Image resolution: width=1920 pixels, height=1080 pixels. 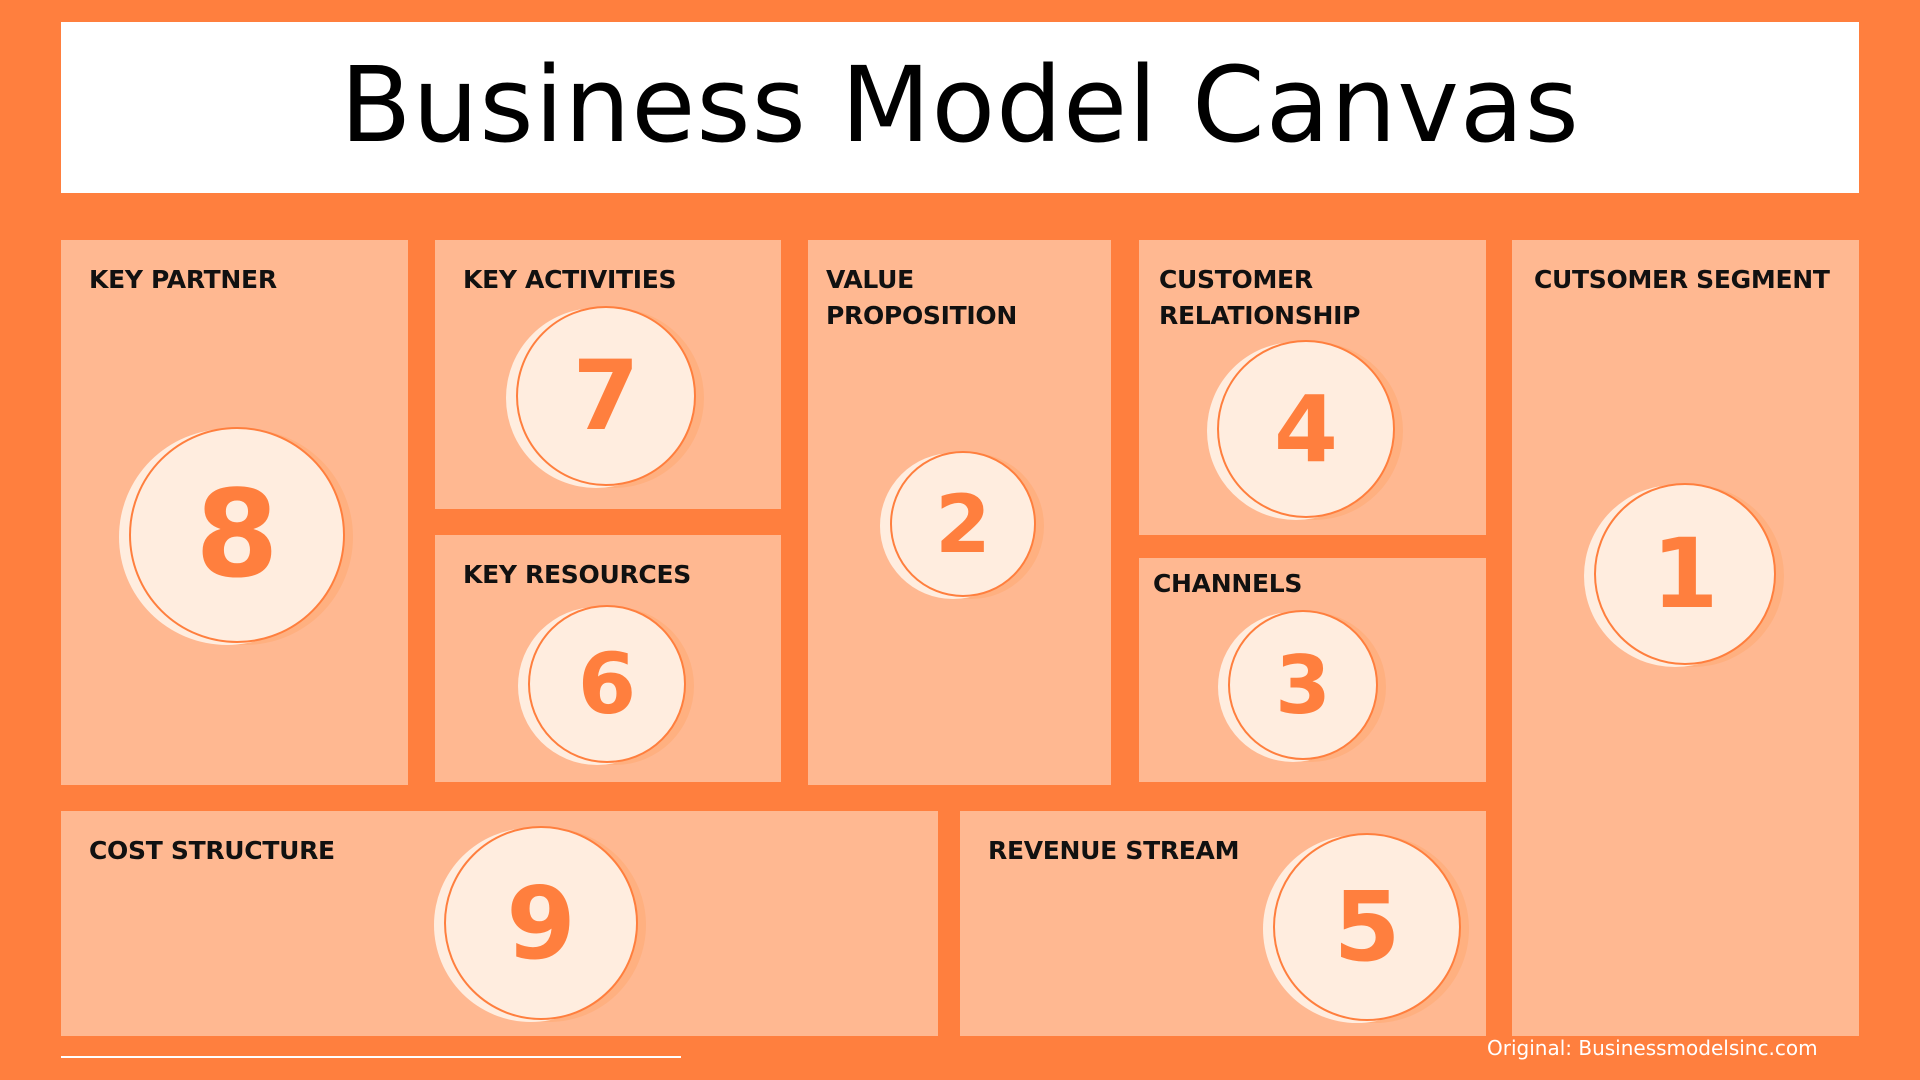 What do you see at coordinates (371, 1057) in the screenshot?
I see `footer-divider` at bounding box center [371, 1057].